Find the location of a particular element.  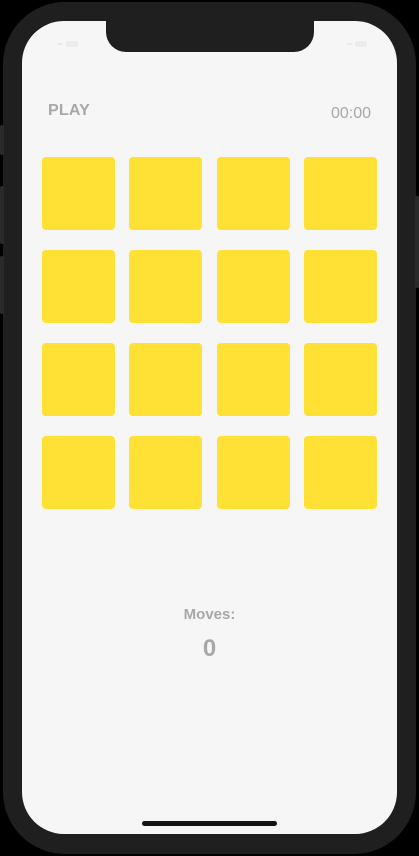

carrier-icon is located at coordinates (72, 44).